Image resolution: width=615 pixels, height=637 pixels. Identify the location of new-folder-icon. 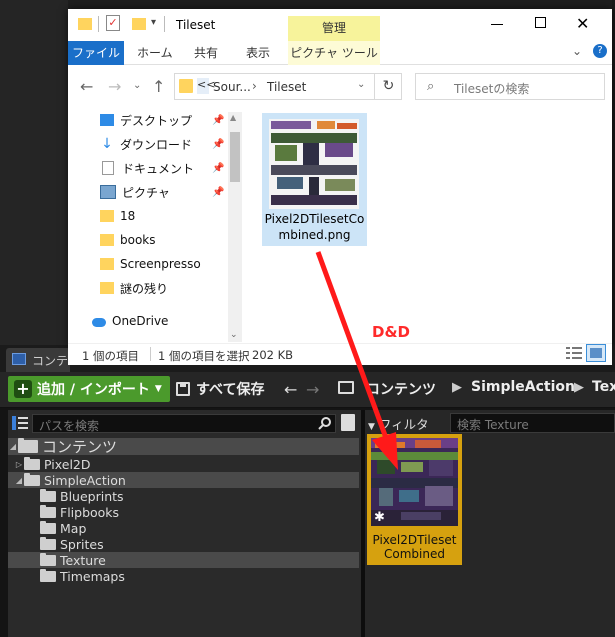
(139, 24).